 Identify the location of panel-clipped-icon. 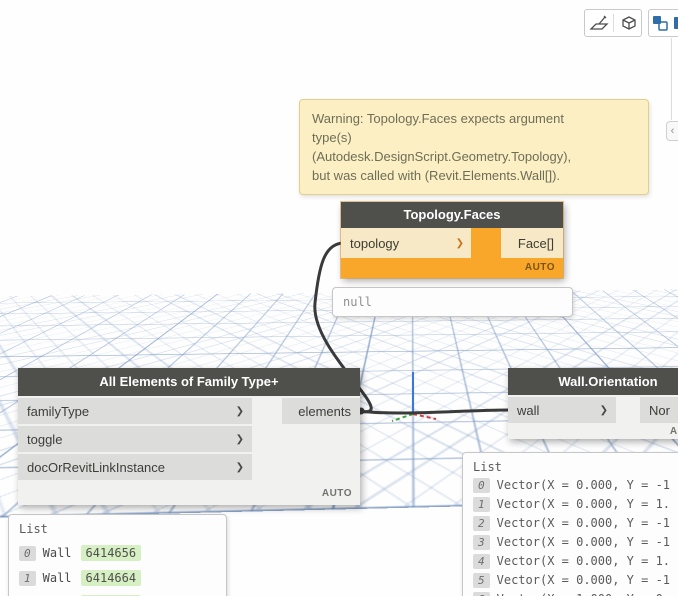
(675, 23).